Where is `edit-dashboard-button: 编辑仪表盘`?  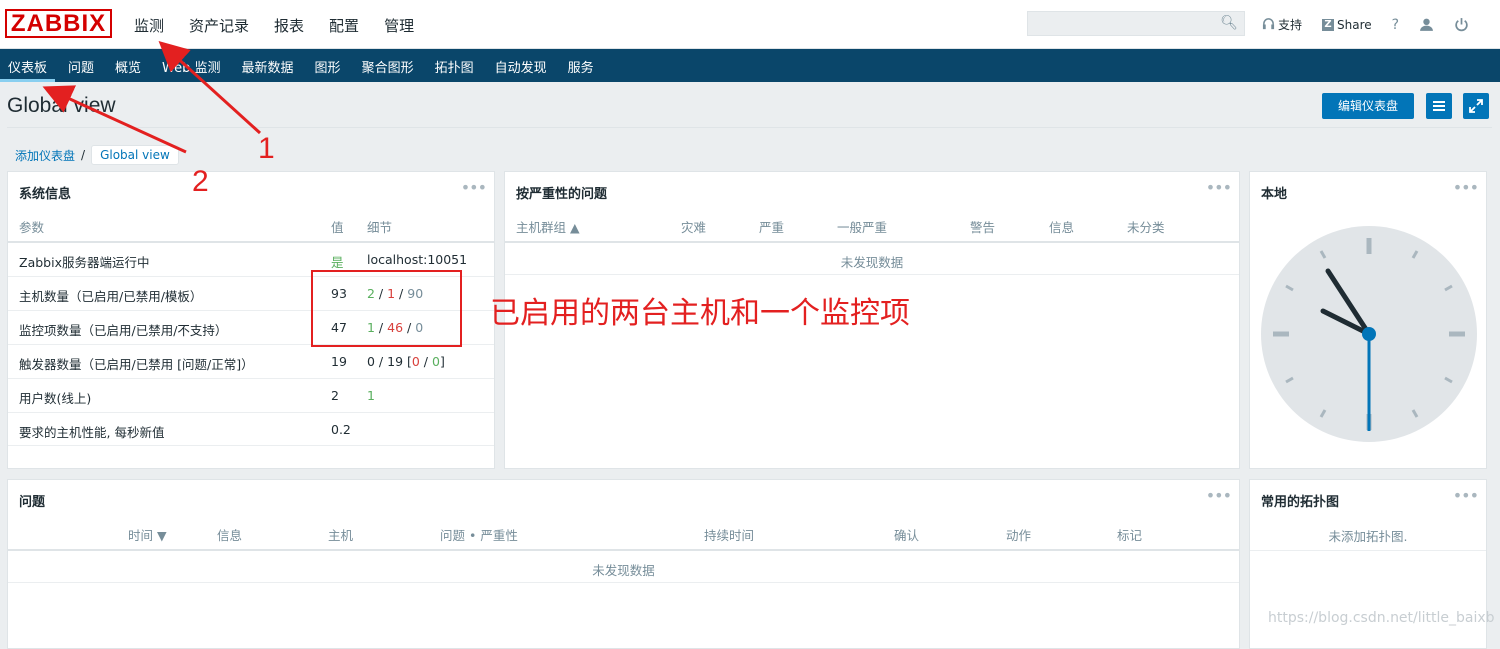
edit-dashboard-button: 编辑仪表盘 is located at coordinates (1368, 106).